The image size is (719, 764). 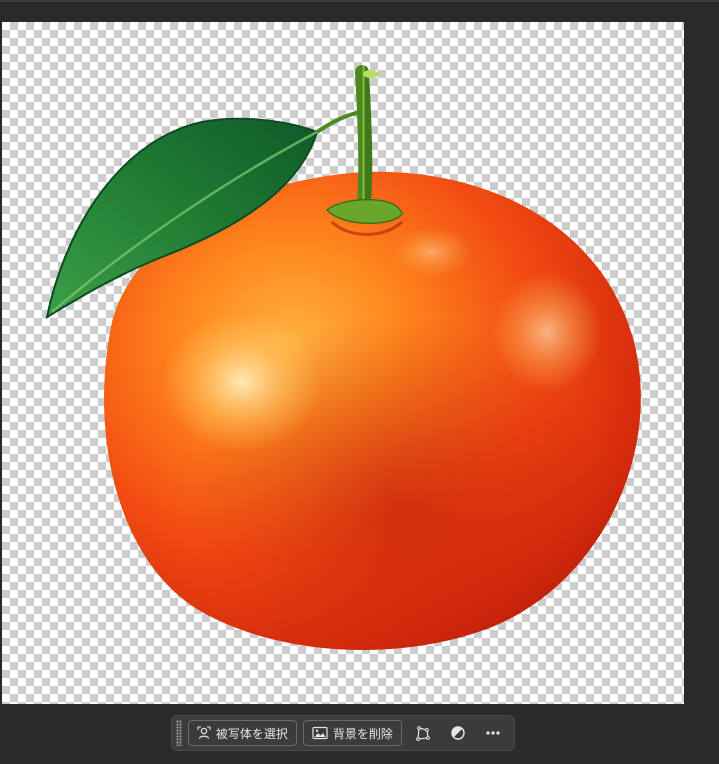 I want to click on remove-background-button: 背景を削除, so click(x=352, y=733).